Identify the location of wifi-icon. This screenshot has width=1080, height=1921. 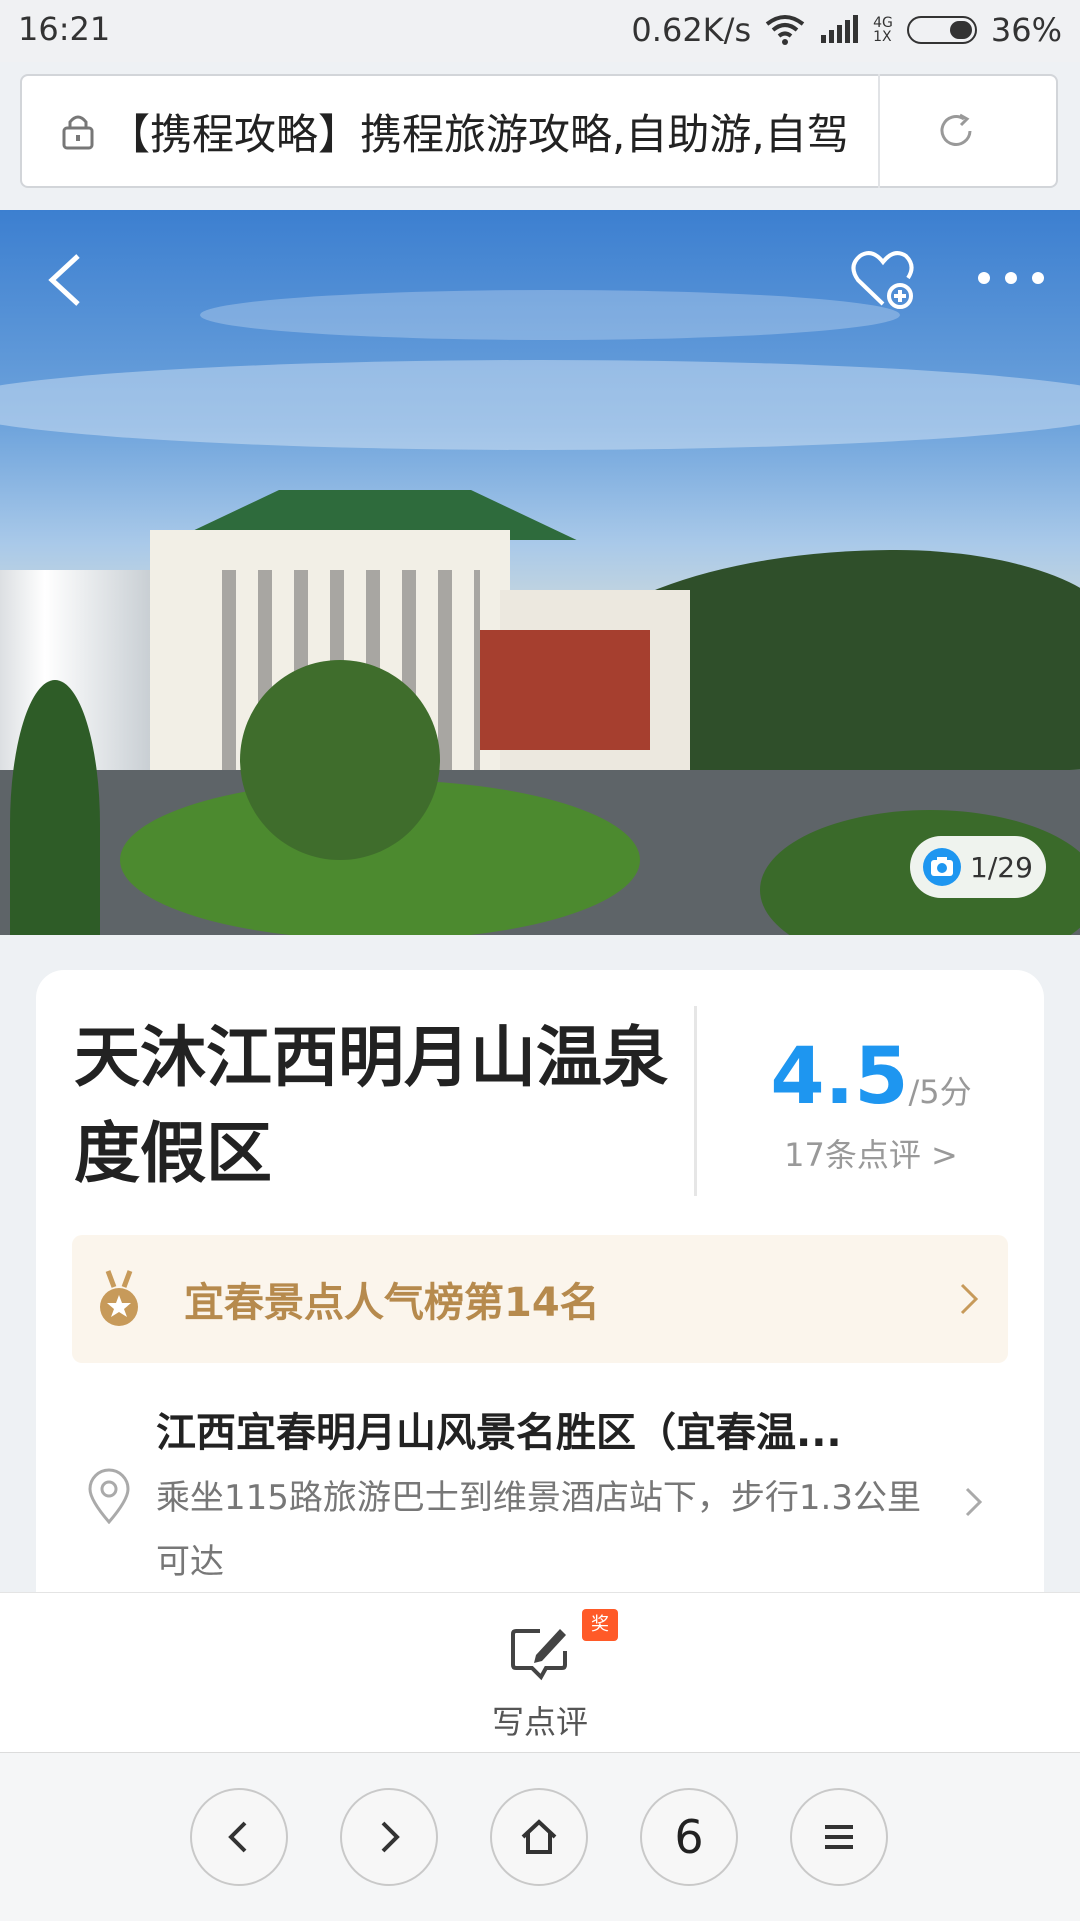
(785, 30).